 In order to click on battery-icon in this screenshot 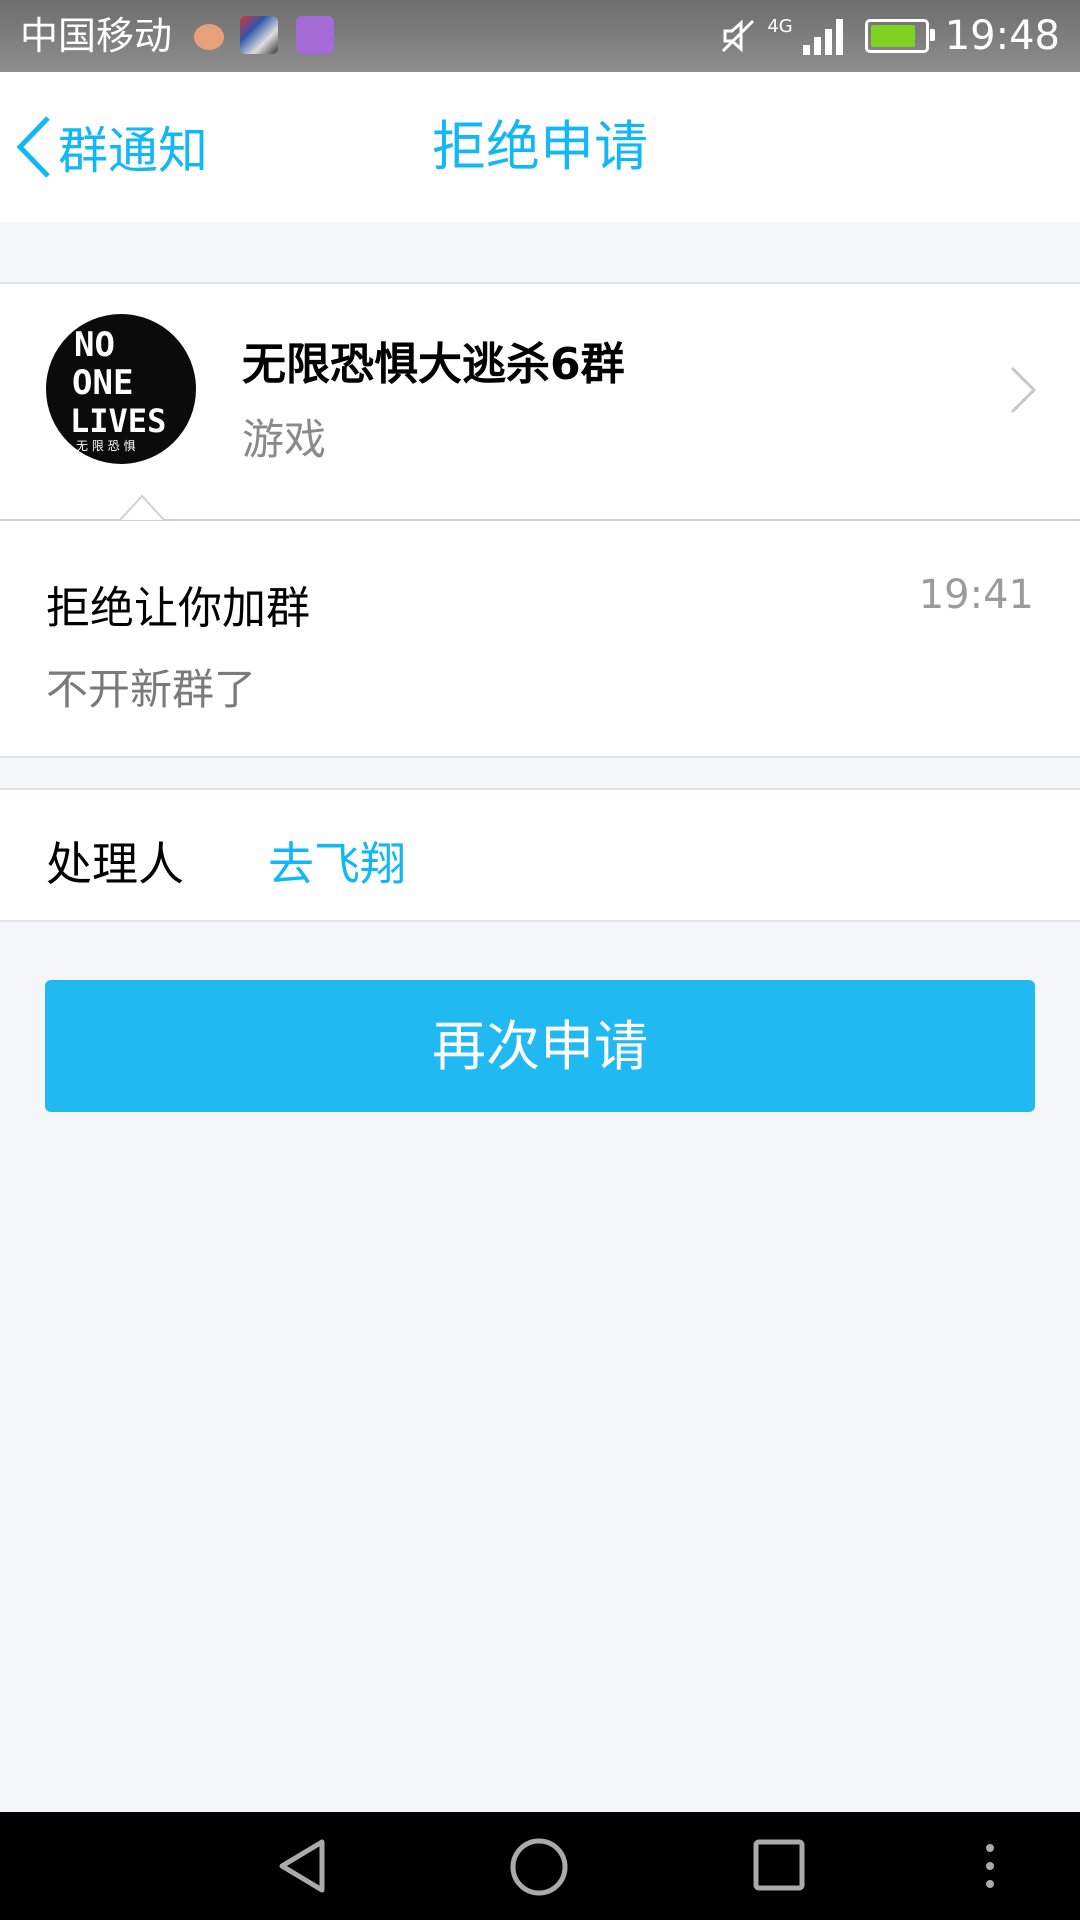, I will do `click(899, 36)`.